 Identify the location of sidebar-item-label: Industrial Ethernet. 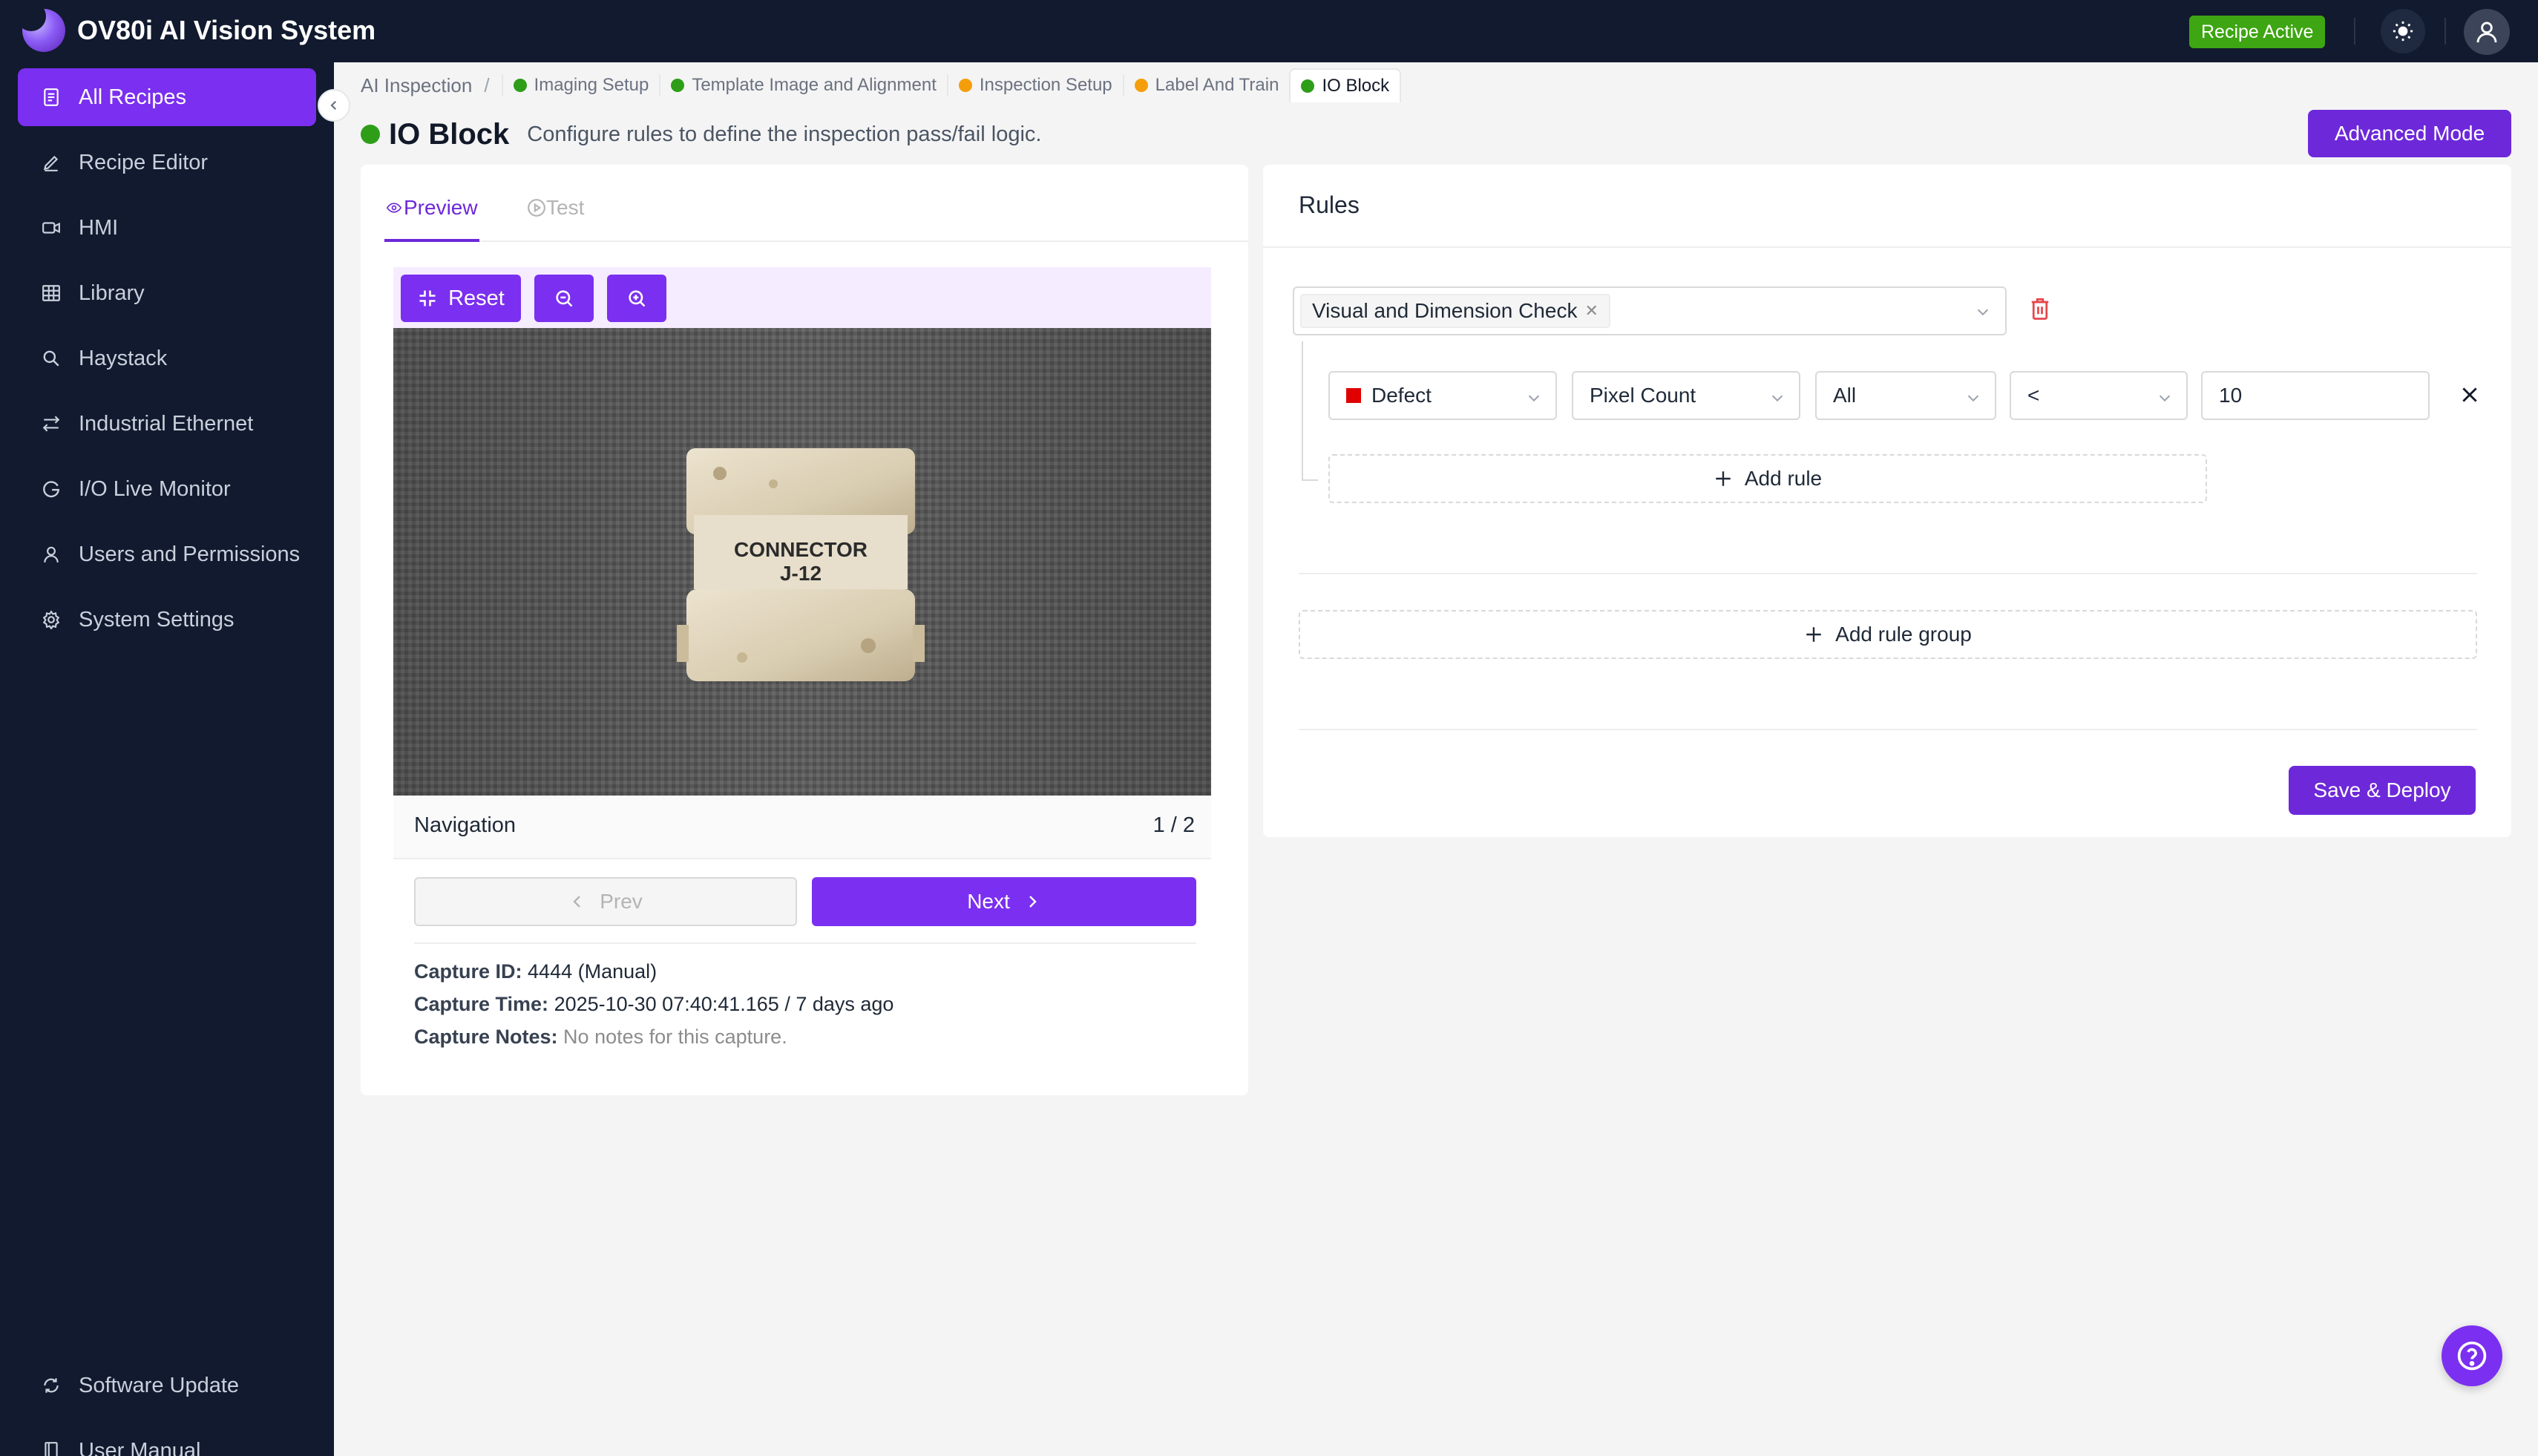
(166, 424).